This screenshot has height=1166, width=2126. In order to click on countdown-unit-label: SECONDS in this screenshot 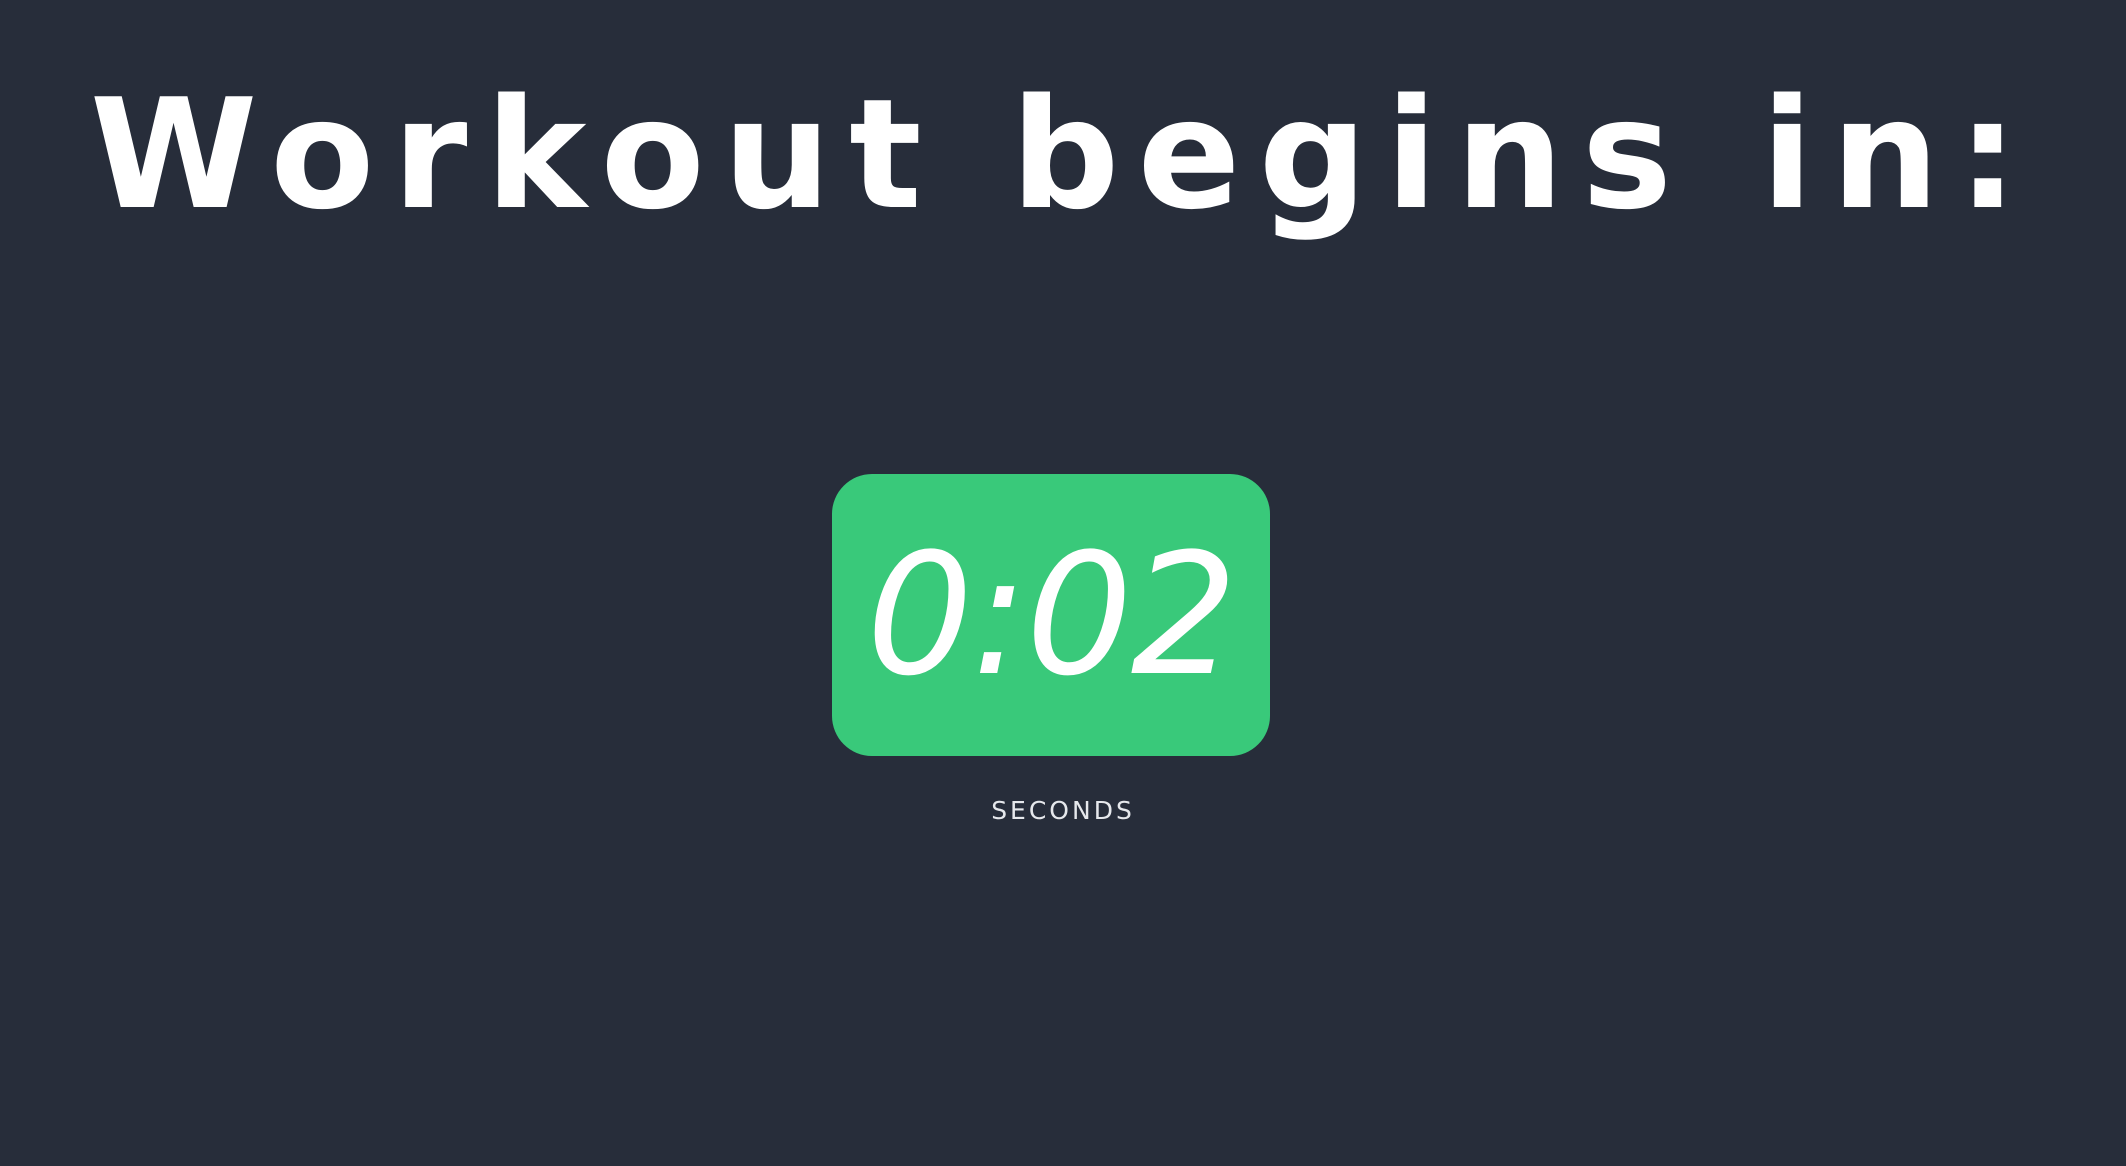, I will do `click(1063, 810)`.